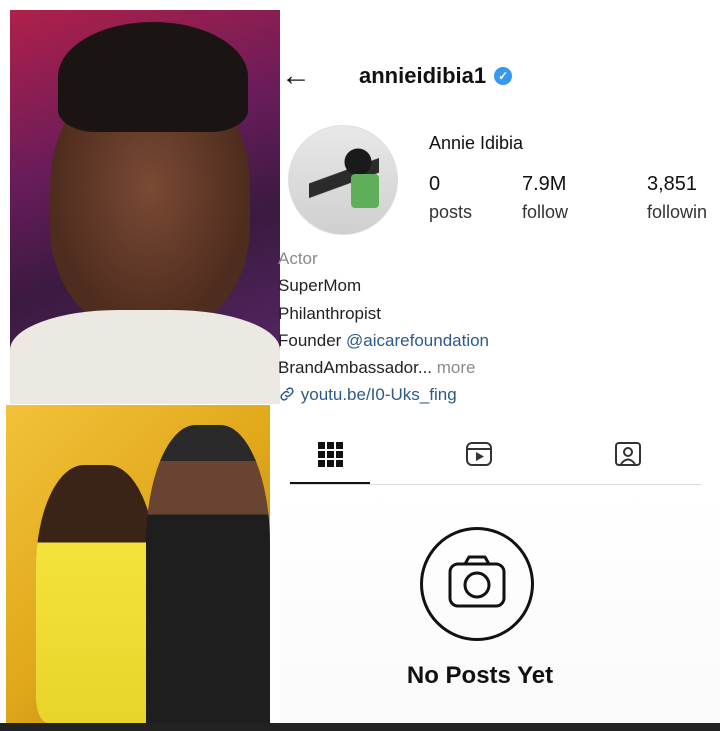  Describe the element at coordinates (434, 184) in the screenshot. I see `posts-count: 0` at that location.